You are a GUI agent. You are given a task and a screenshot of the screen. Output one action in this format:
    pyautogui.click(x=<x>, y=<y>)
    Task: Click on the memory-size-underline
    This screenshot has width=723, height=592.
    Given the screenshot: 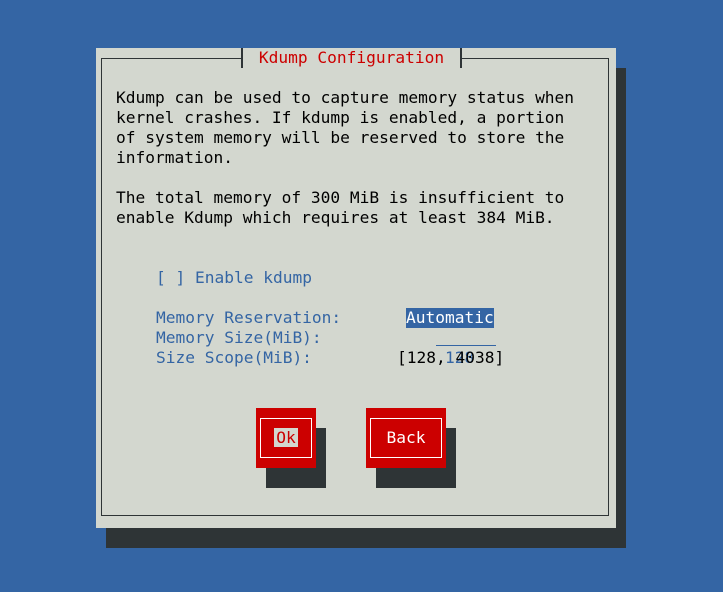 What is the action you would take?
    pyautogui.click(x=466, y=345)
    